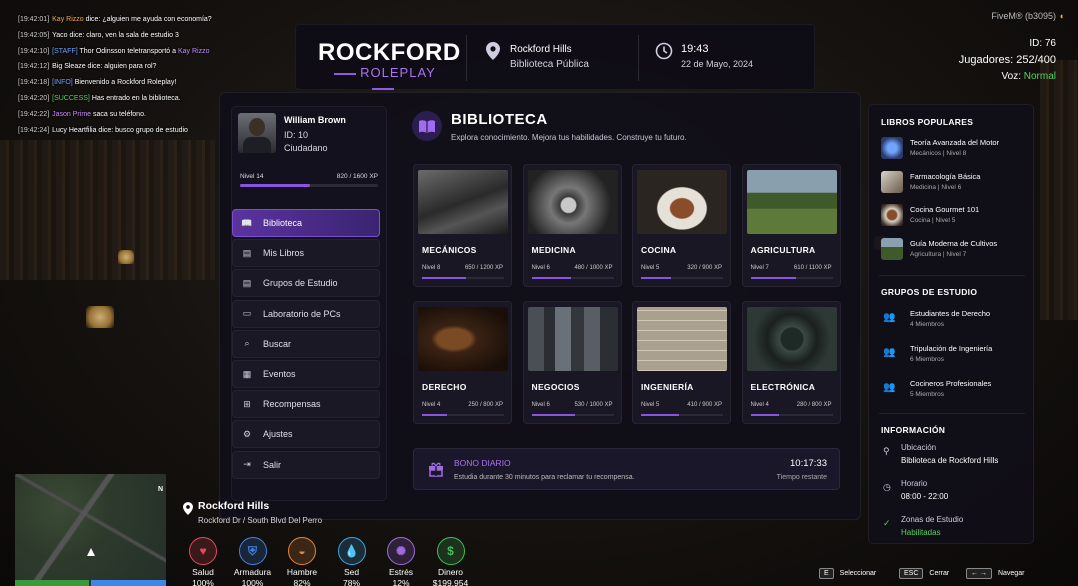 The height and width of the screenshot is (586, 1078). I want to click on category-card-stethoscope: MEDICINA Nivel 6 480 / 1000 XP, so click(572, 225).